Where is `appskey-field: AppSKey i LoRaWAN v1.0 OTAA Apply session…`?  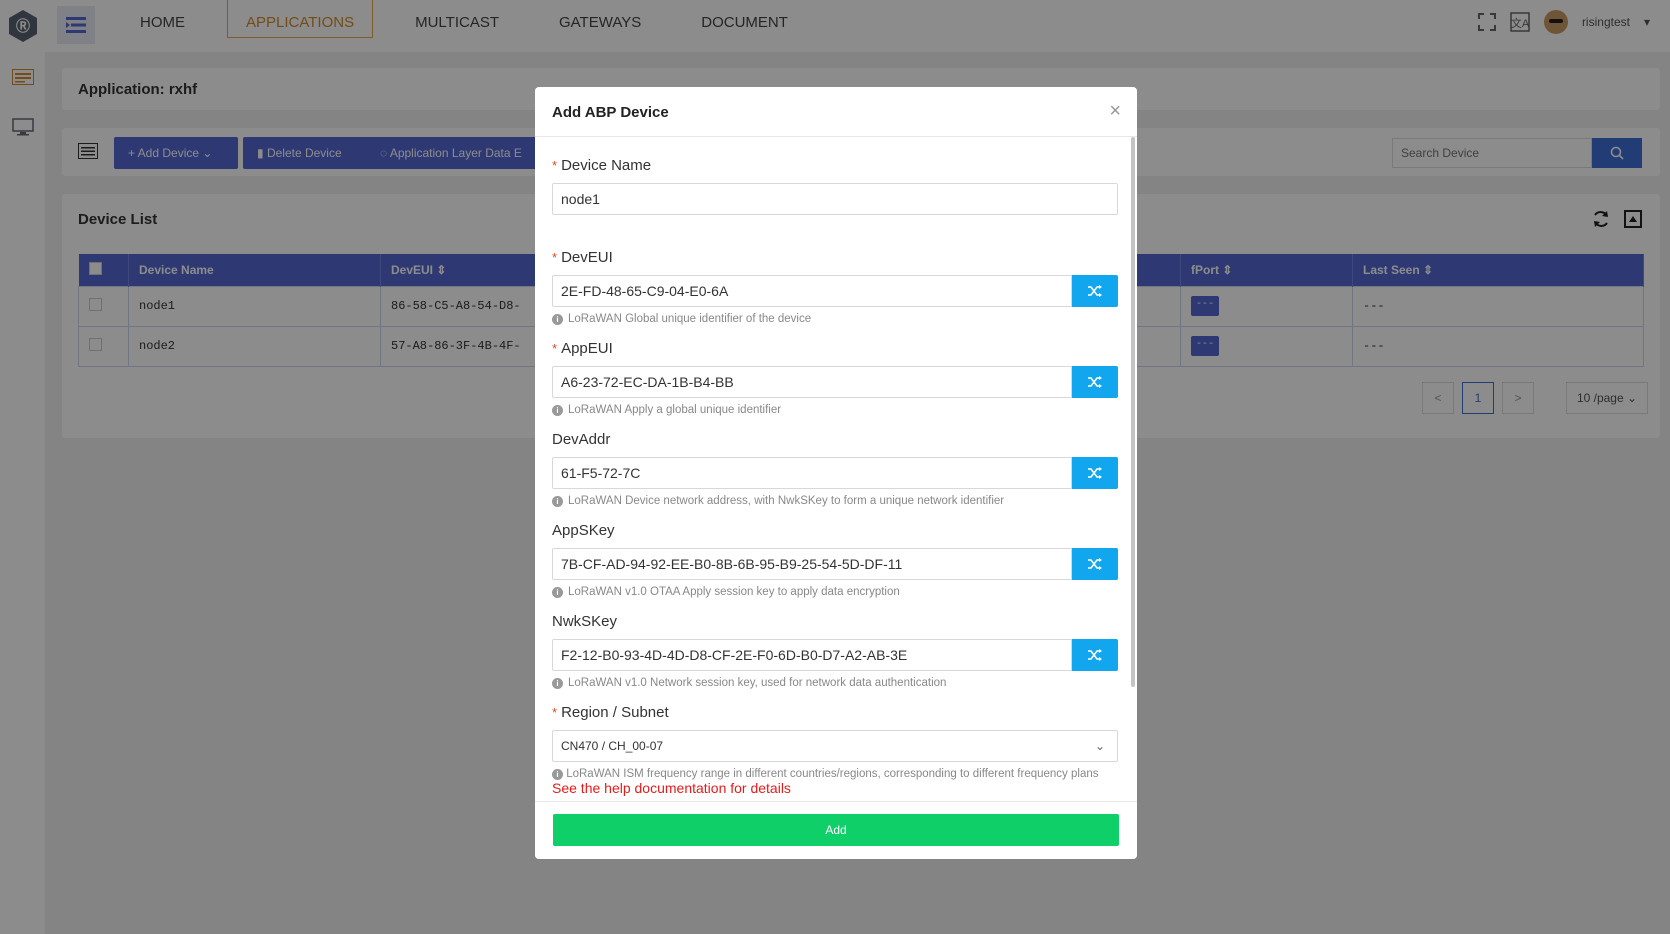
appskey-field: AppSKey i LoRaWAN v1.0 OTAA Apply session… is located at coordinates (835, 560).